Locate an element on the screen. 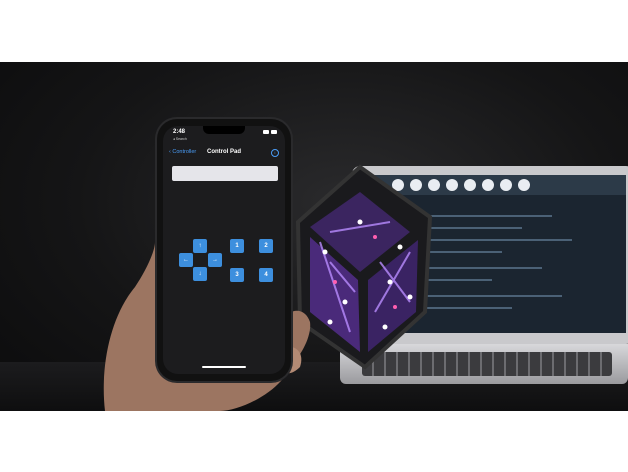  down-arrow-icon: ↓ is located at coordinates (200, 274).